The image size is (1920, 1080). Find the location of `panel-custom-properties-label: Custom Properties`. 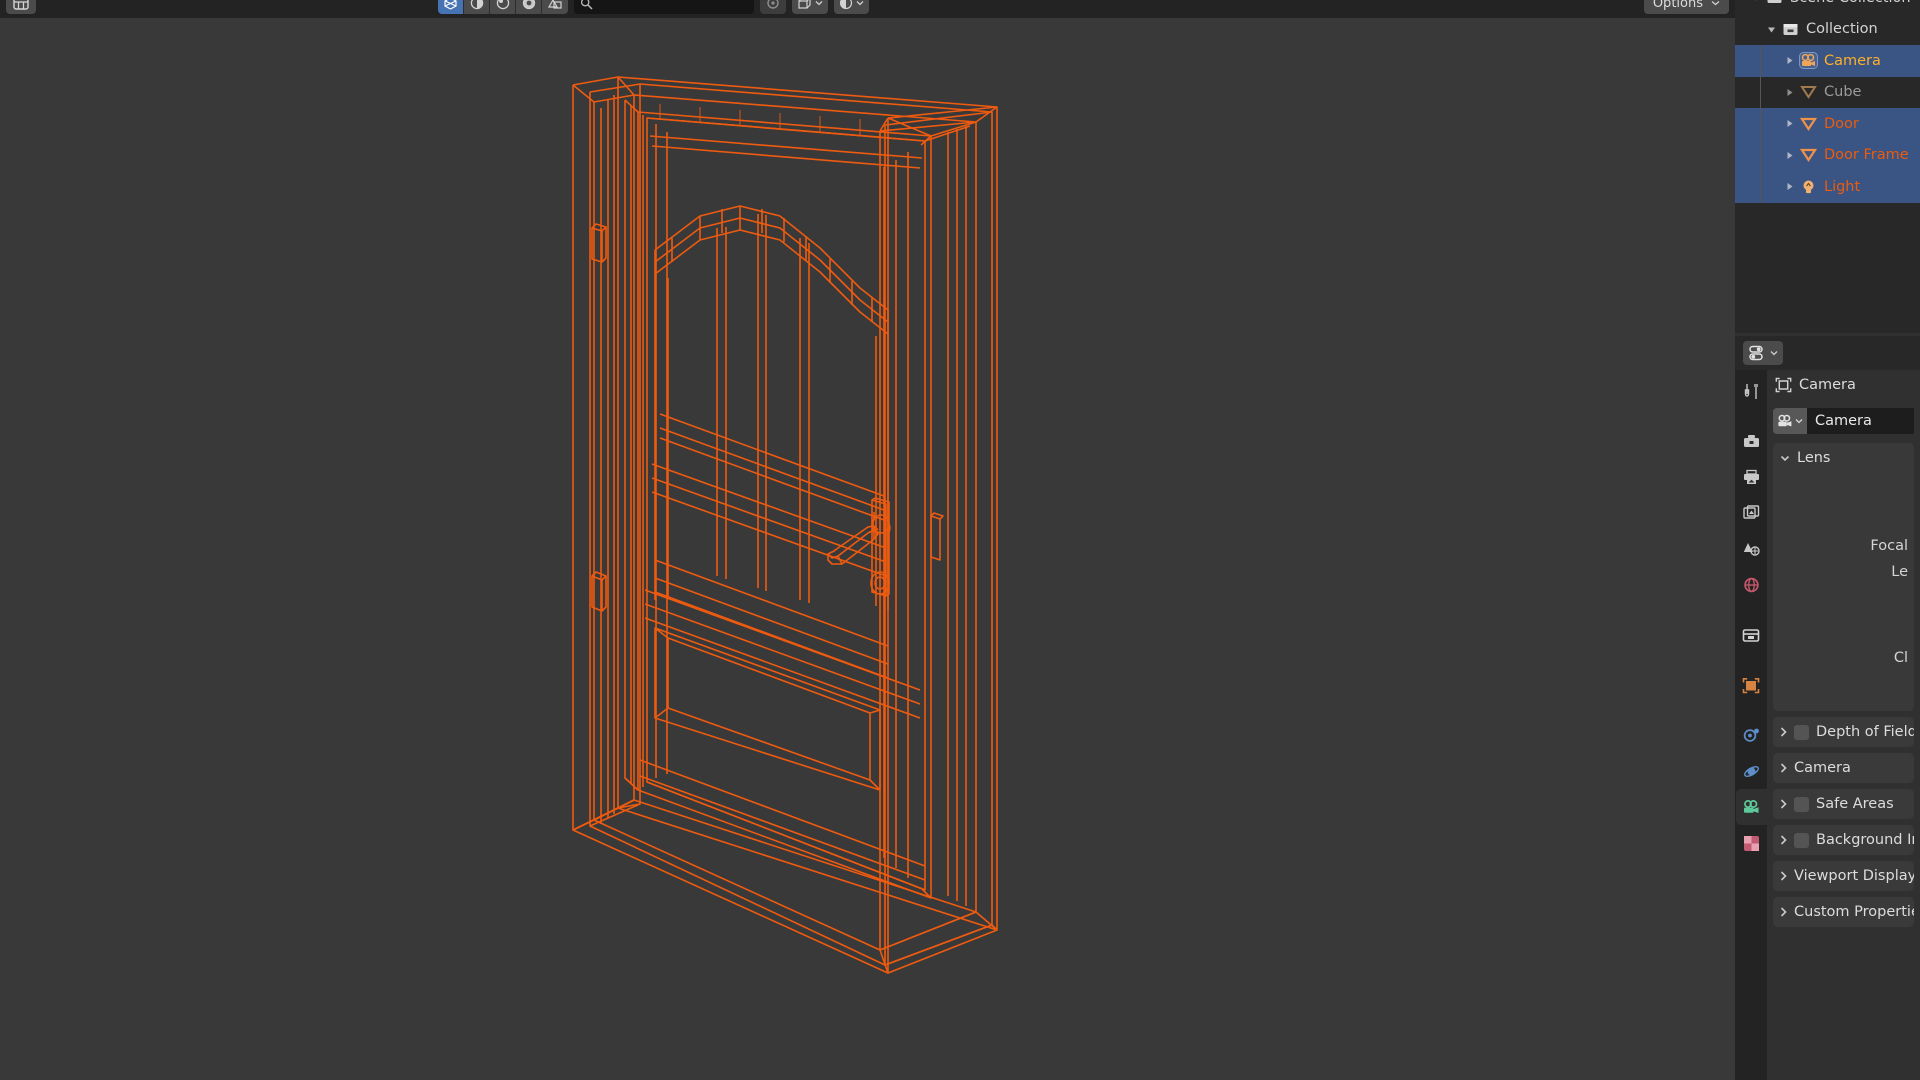

panel-custom-properties-label: Custom Properties is located at coordinates (1854, 912).